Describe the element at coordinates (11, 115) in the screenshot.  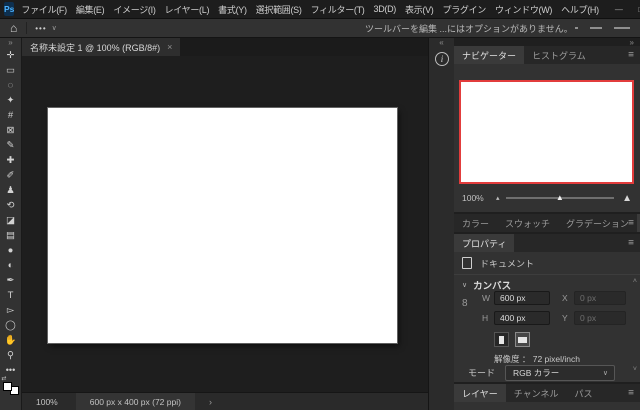
I see `crop-tool: #` at that location.